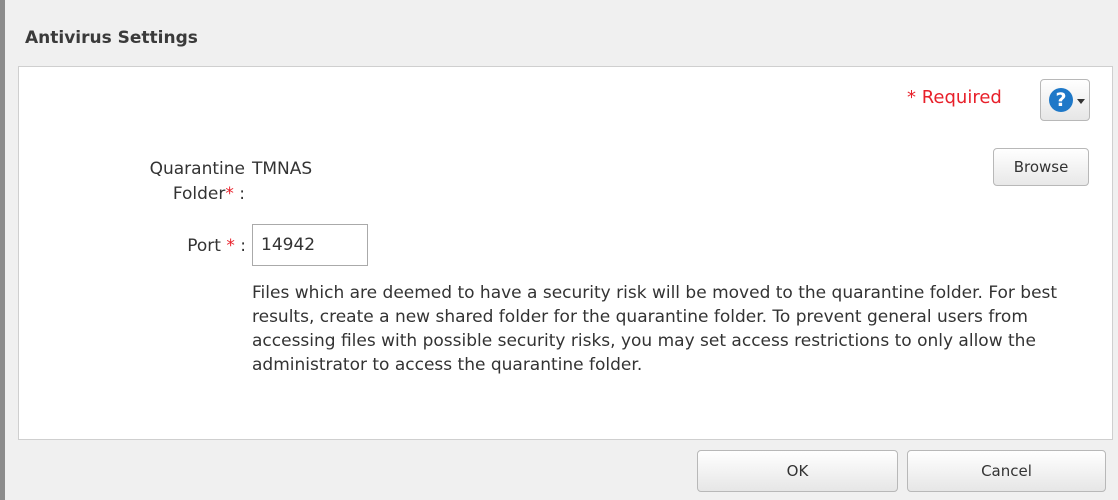  What do you see at coordinates (561, 35) in the screenshot?
I see `dialog-title-bar: Antivirus Settings` at bounding box center [561, 35].